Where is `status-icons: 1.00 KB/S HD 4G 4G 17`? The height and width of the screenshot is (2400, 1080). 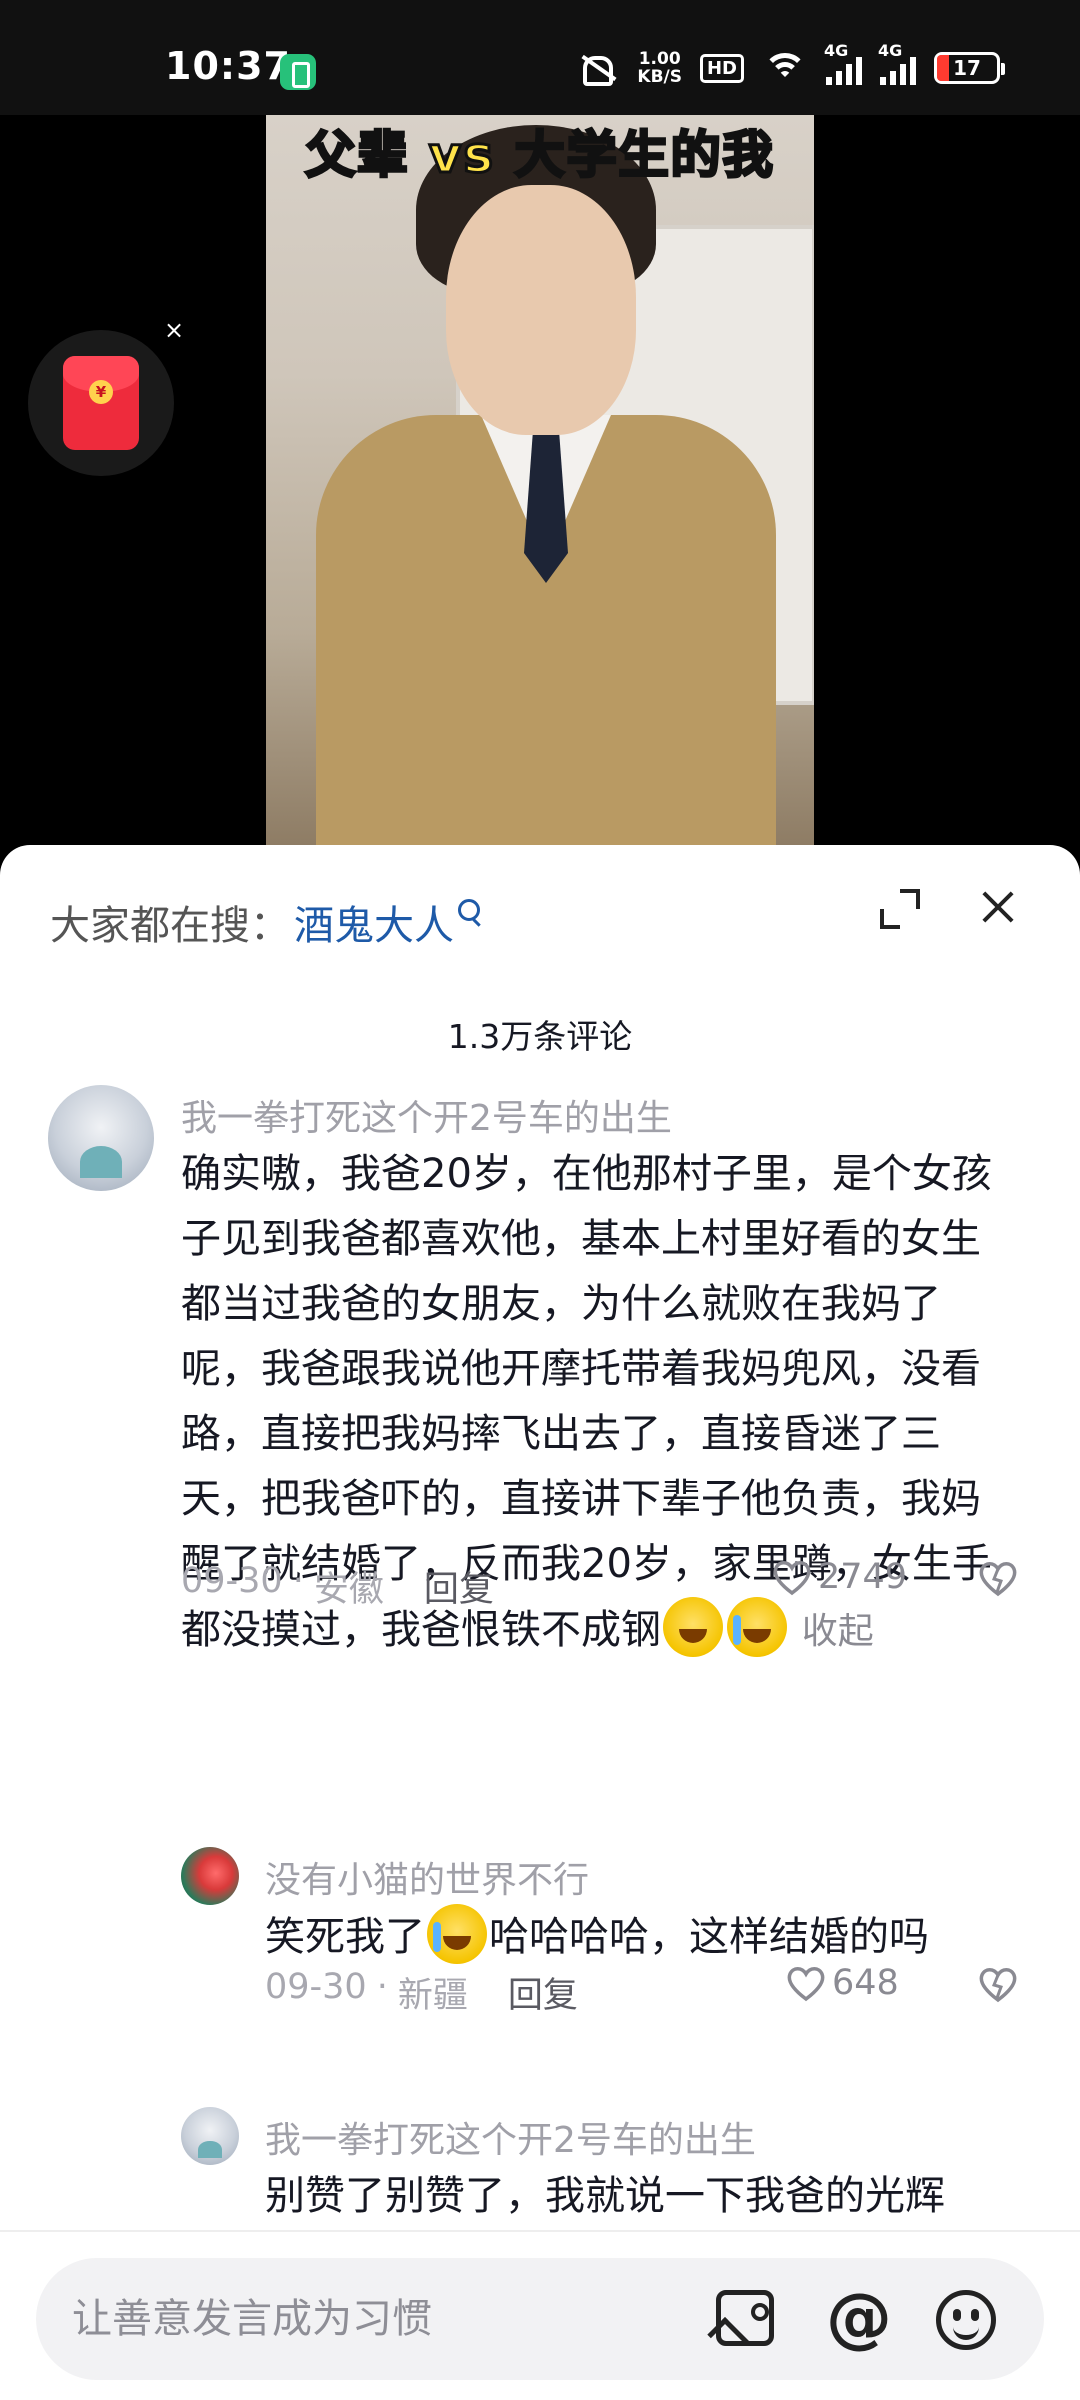
status-icons: 1.00 KB/S HD 4G 4G 17 is located at coordinates (790, 63).